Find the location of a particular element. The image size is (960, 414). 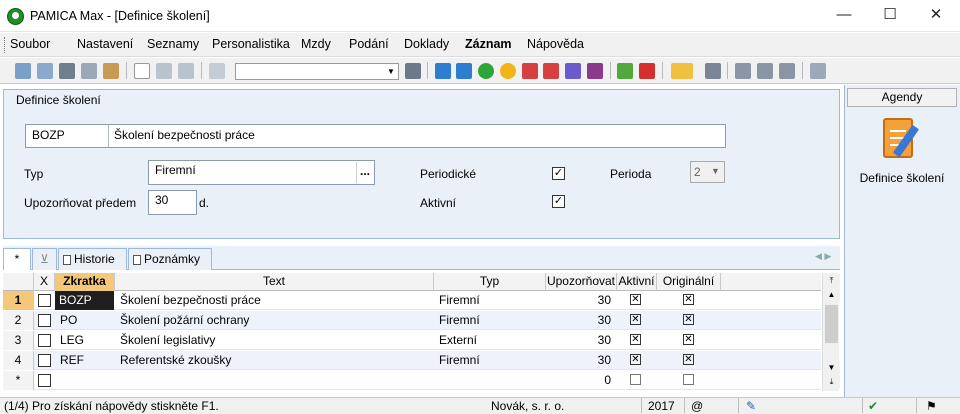

report-icon is located at coordinates (765, 71).